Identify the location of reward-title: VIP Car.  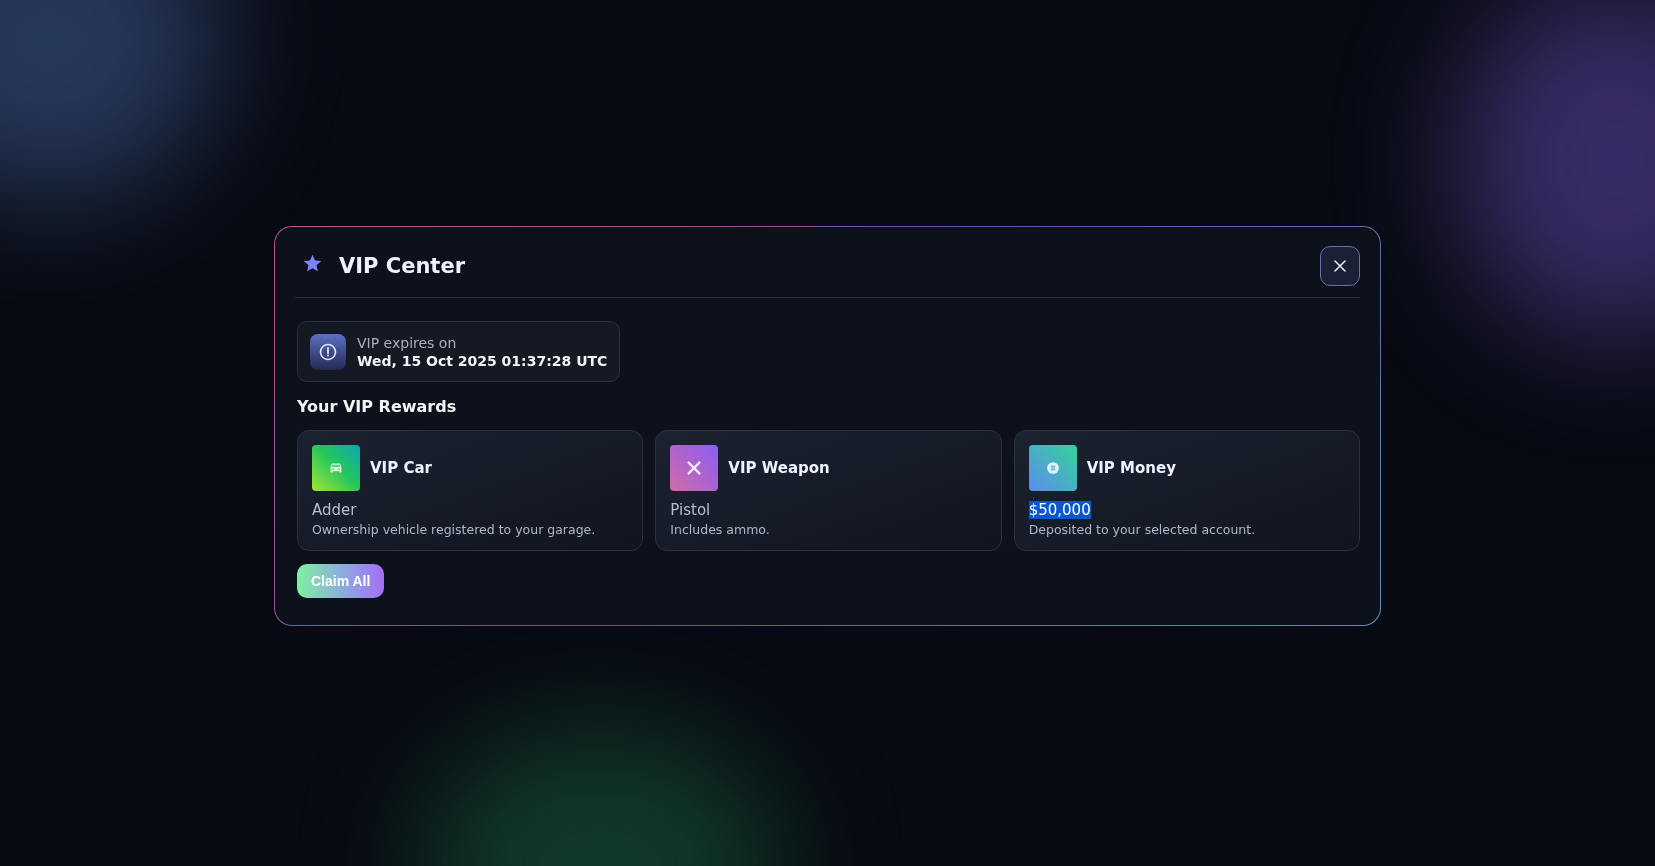
(401, 468).